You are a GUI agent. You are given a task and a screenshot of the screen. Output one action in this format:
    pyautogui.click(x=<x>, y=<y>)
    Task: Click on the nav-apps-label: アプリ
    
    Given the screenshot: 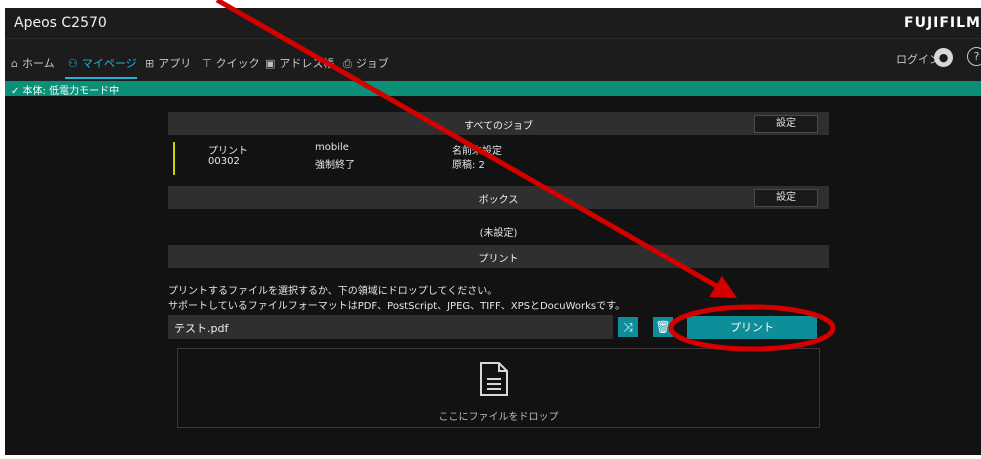 What is the action you would take?
    pyautogui.click(x=175, y=63)
    